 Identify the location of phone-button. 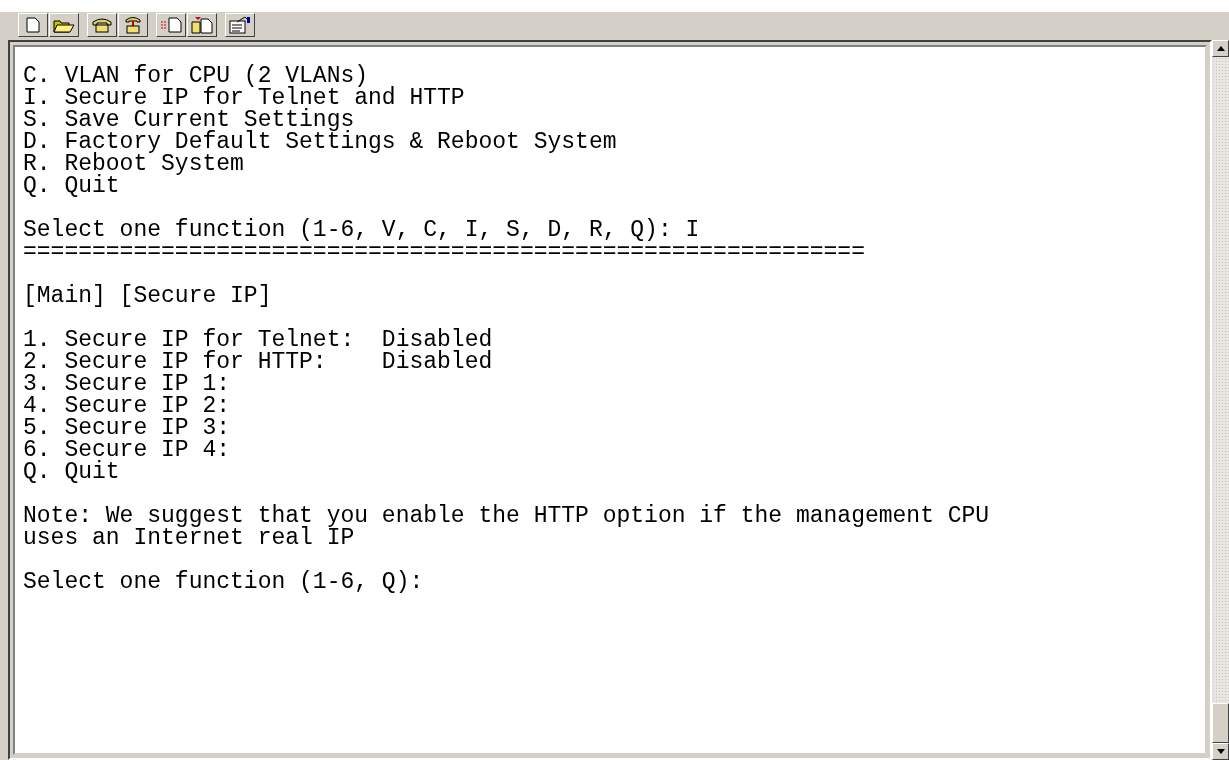
(102, 25).